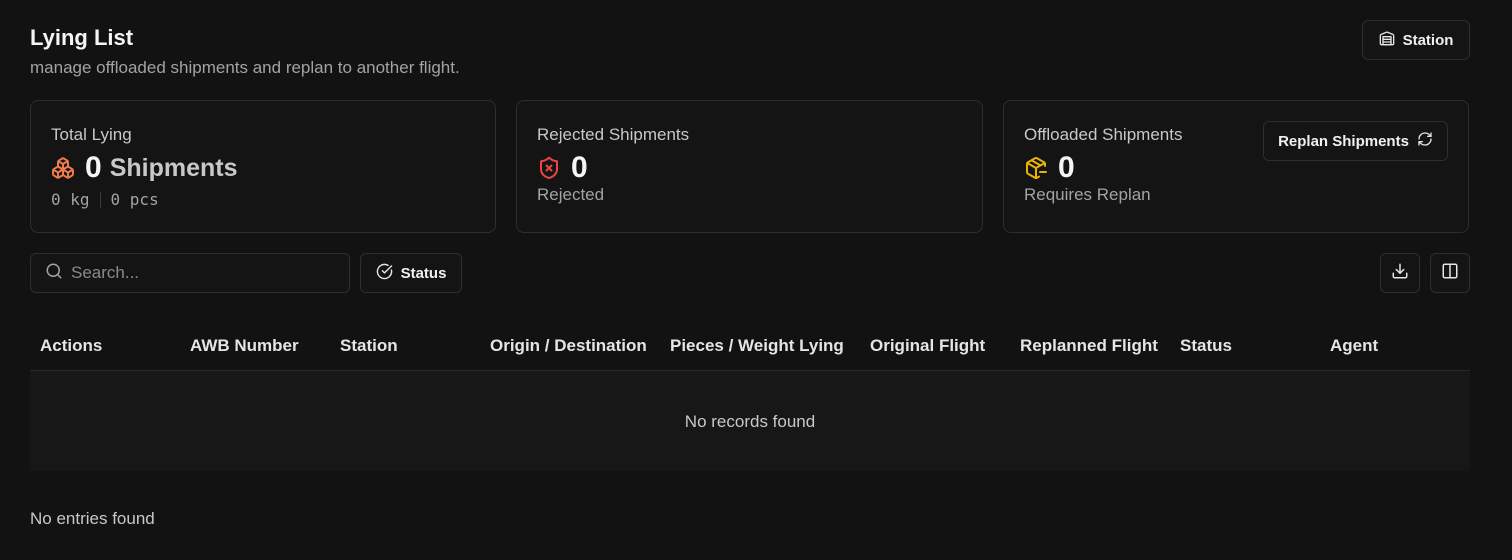 The height and width of the screenshot is (560, 1512). Describe the element at coordinates (70, 199) in the screenshot. I see `total-weight: 0 kg` at that location.